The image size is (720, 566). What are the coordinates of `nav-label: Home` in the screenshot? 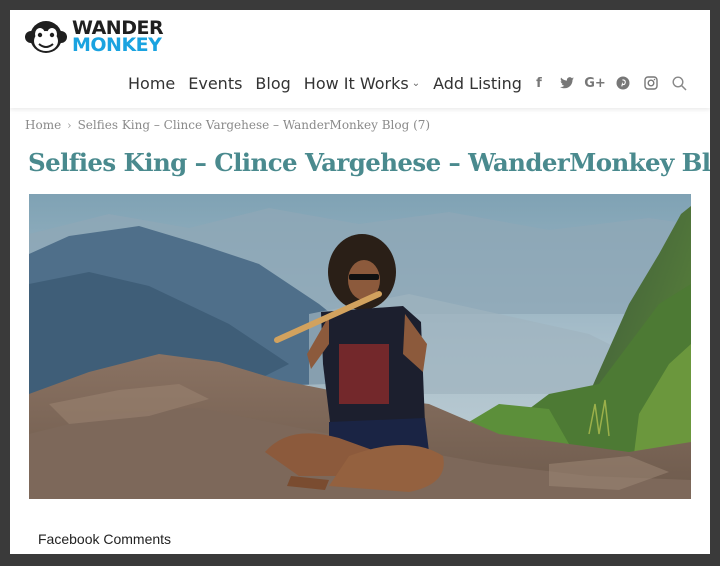 It's located at (152, 83).